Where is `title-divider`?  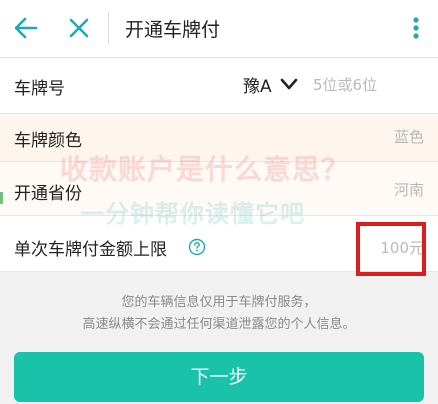 title-divider is located at coordinates (108, 28).